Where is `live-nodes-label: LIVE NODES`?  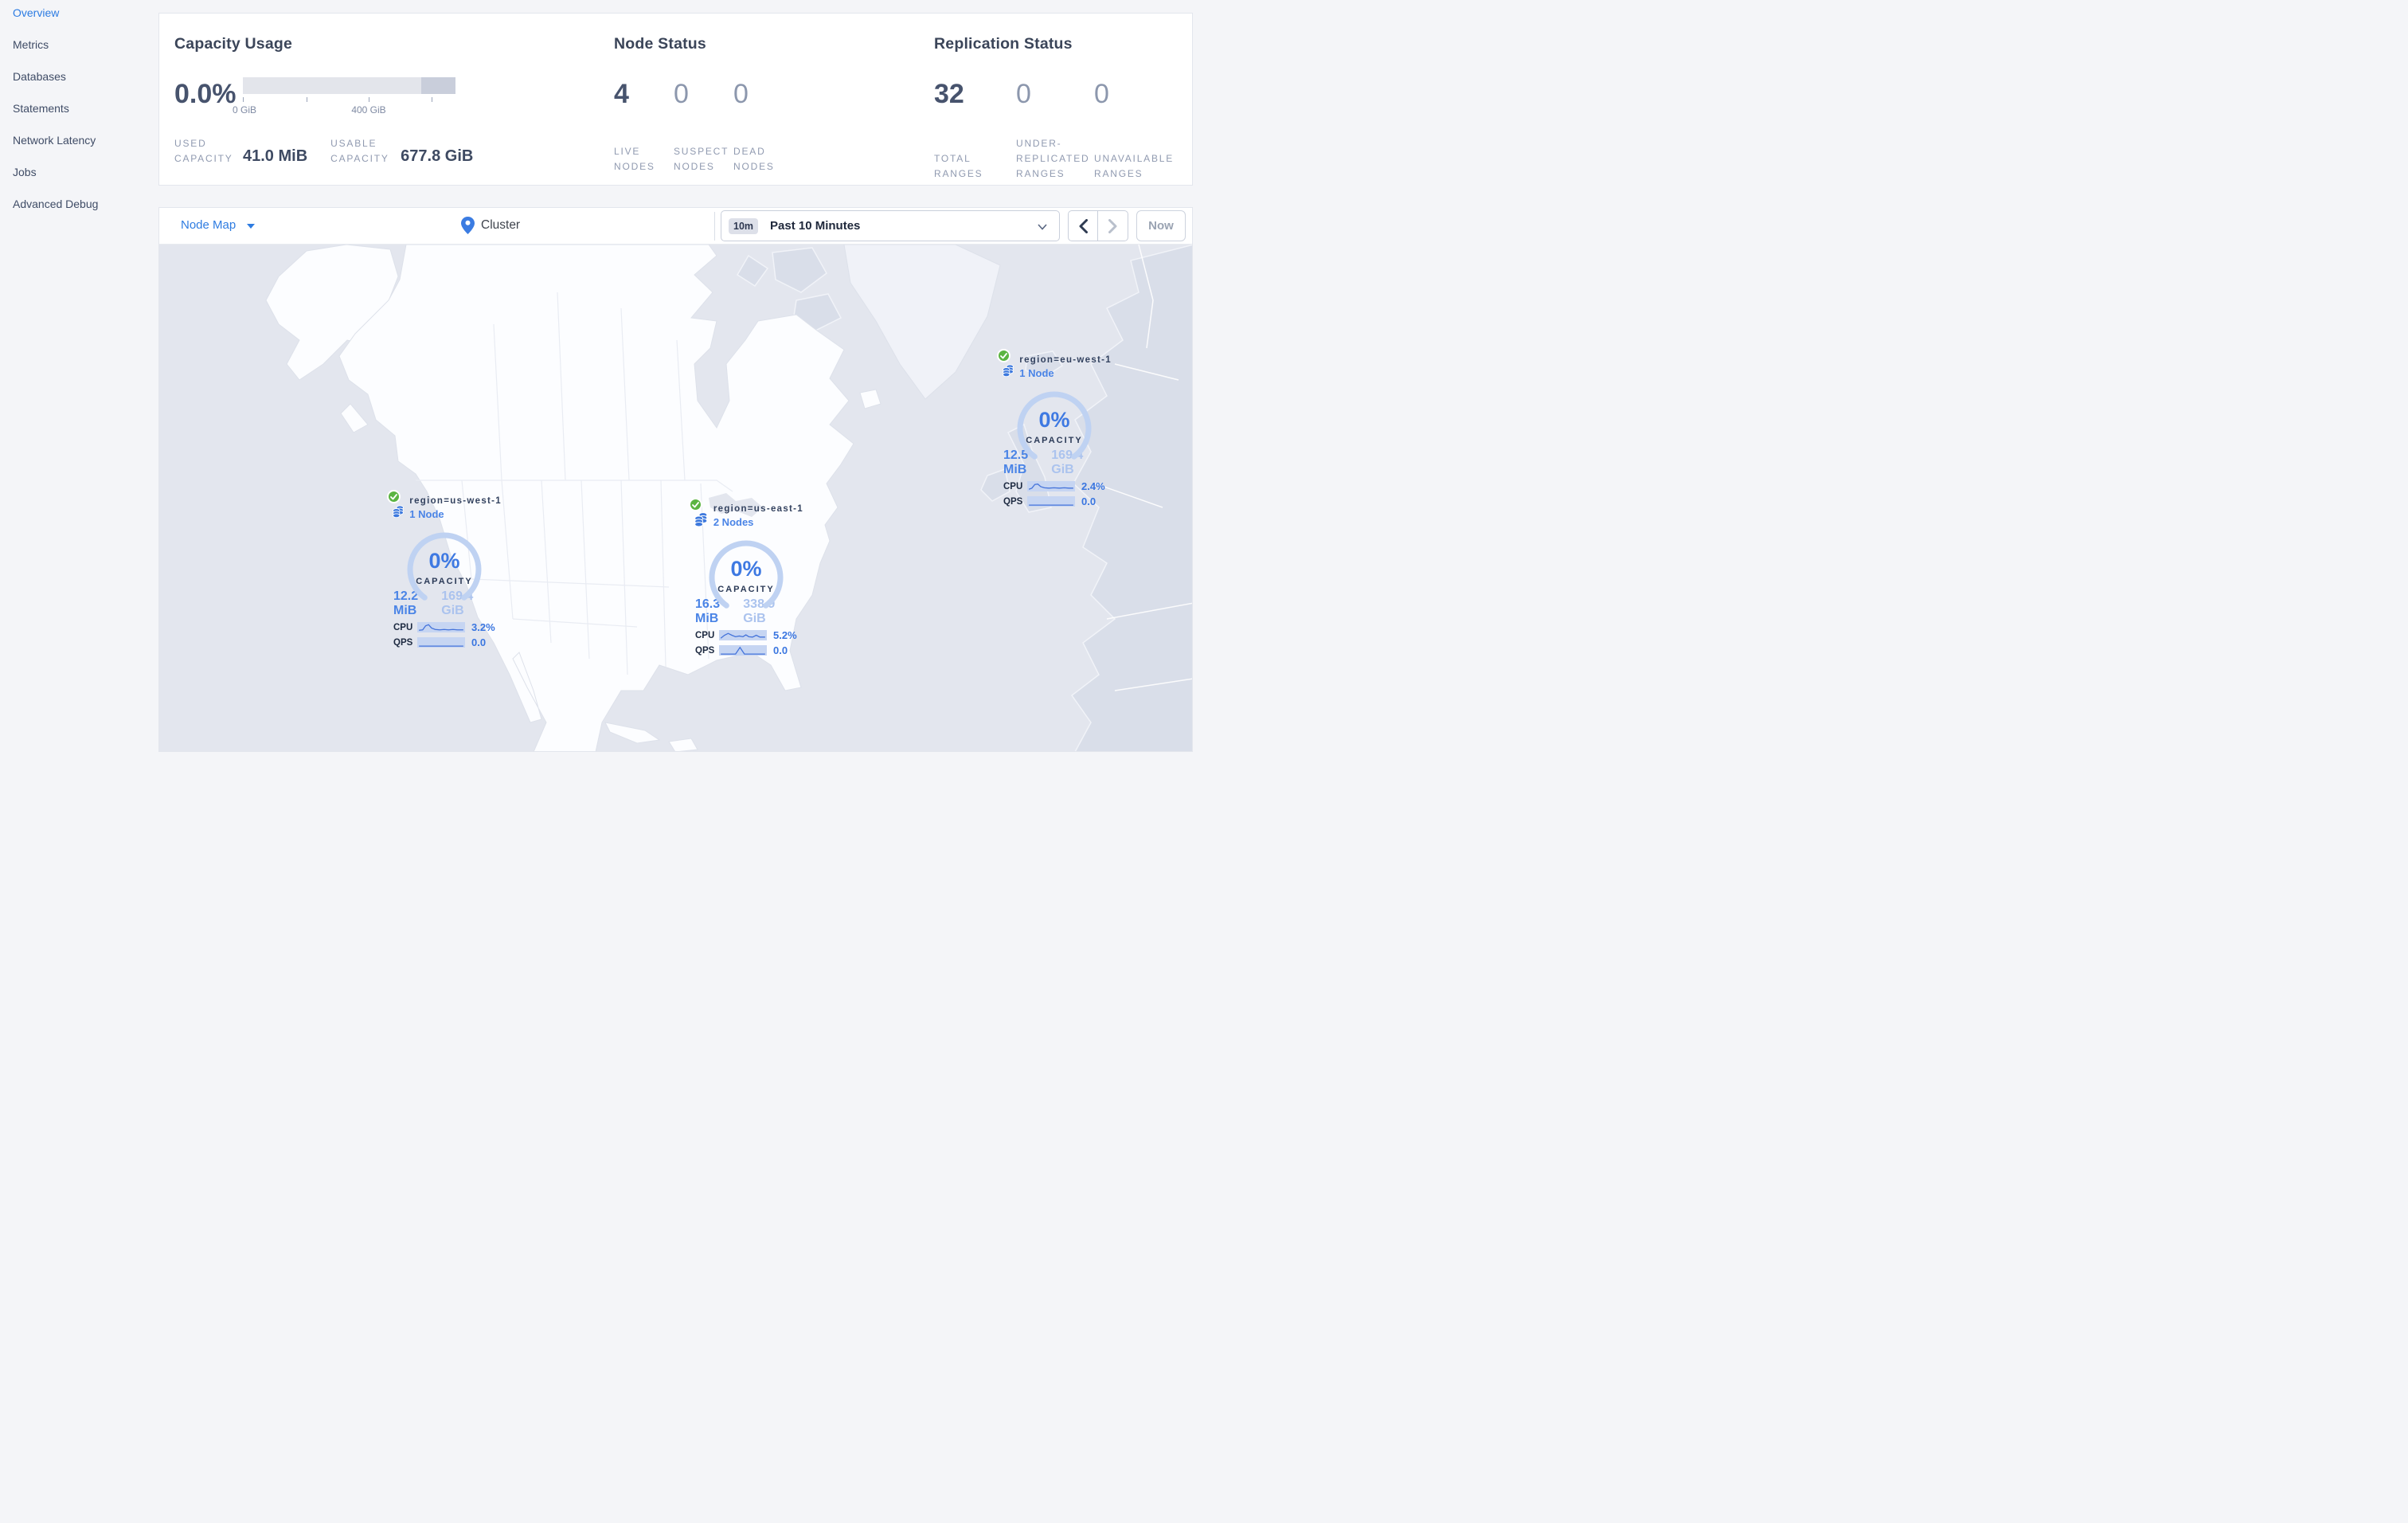
live-nodes-label: LIVE NODES is located at coordinates (634, 159).